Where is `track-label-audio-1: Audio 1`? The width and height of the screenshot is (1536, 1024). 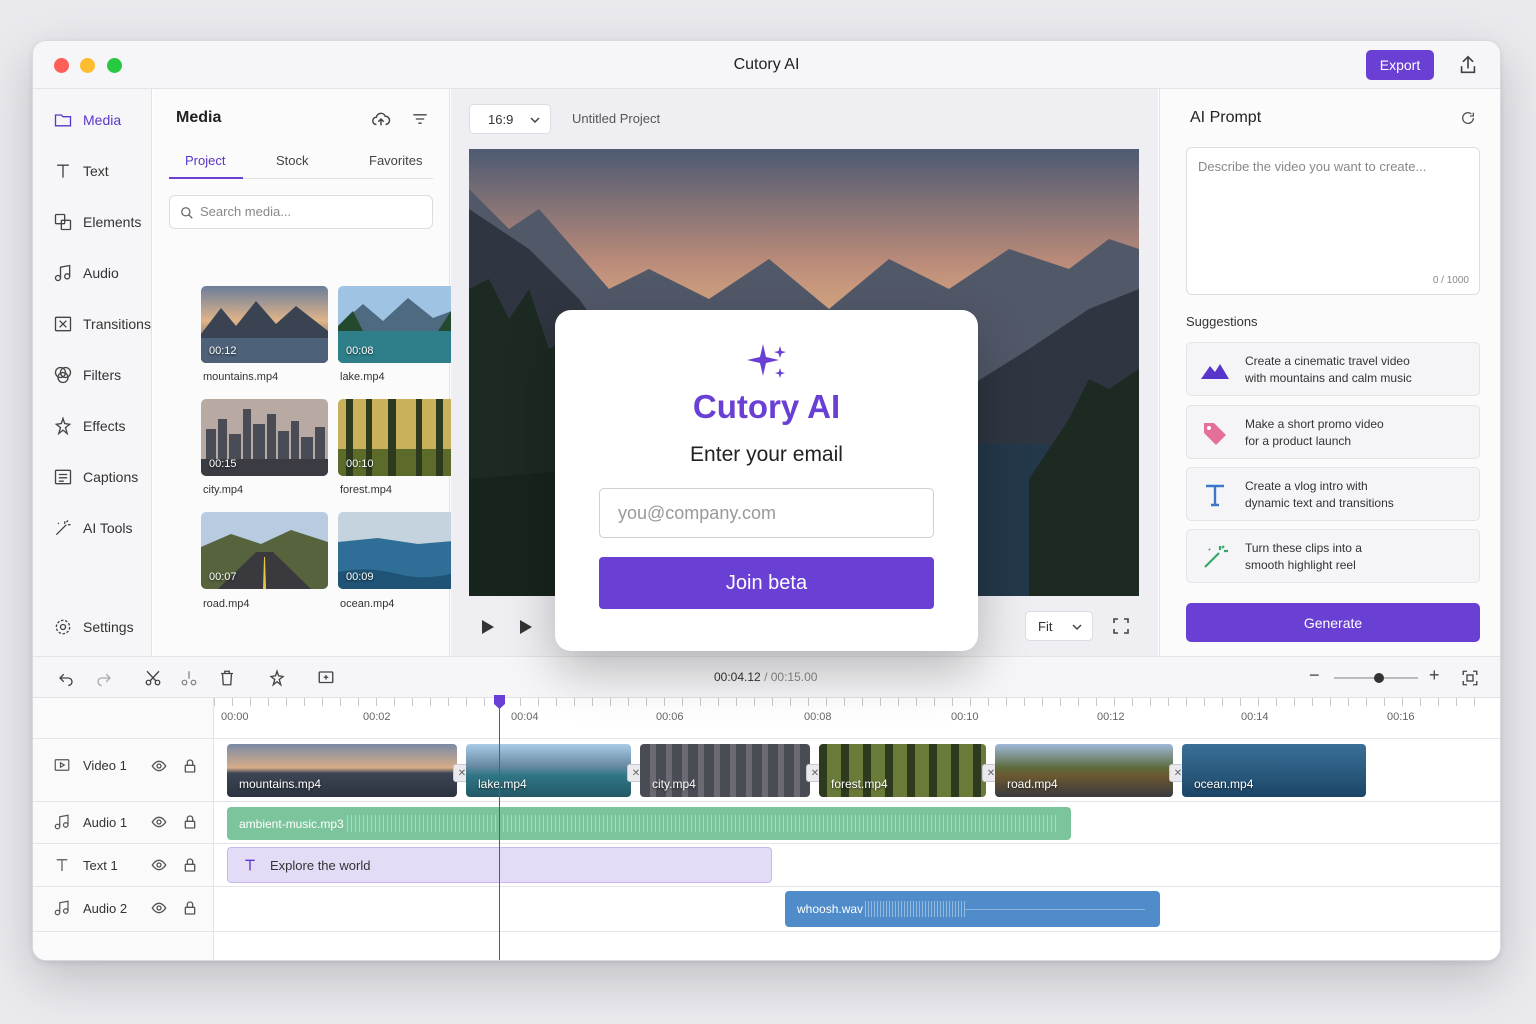
track-label-audio-1: Audio 1 is located at coordinates (90, 822).